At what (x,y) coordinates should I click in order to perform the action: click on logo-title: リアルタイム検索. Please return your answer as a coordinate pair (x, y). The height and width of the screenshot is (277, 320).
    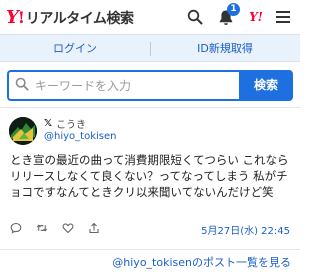
    Looking at the image, I should click on (79, 19).